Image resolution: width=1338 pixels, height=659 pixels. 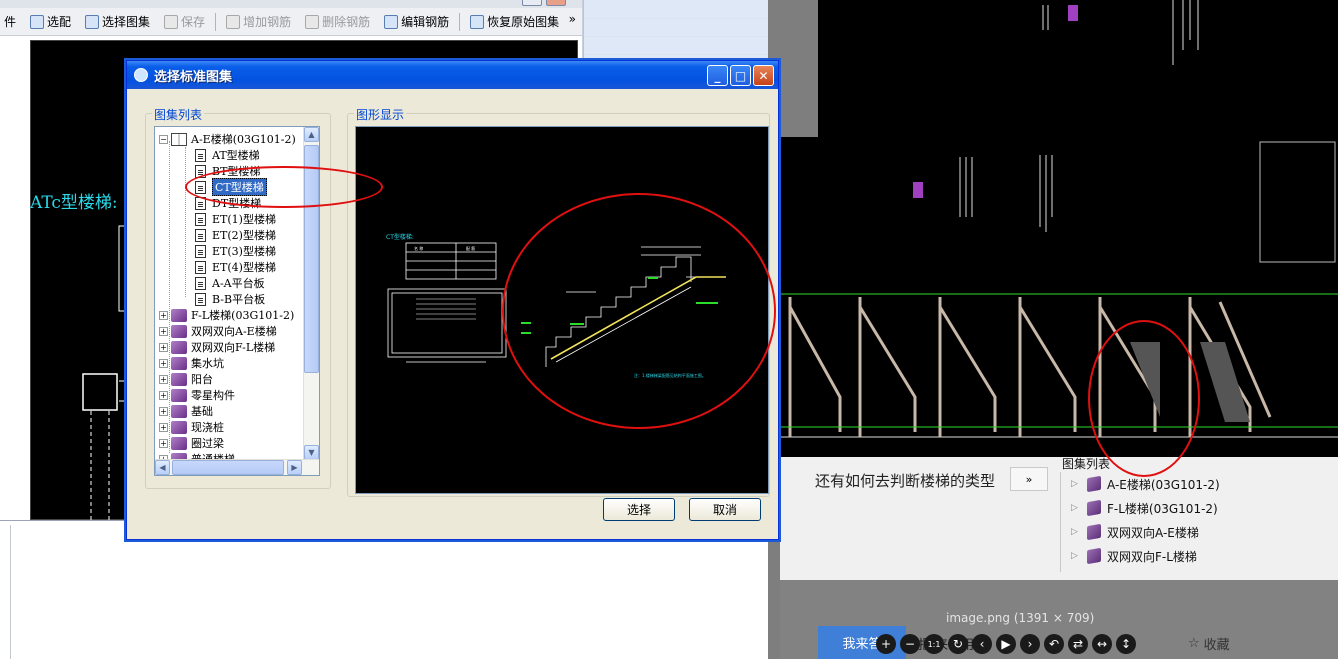 I want to click on close-button: ✕, so click(x=763, y=75).